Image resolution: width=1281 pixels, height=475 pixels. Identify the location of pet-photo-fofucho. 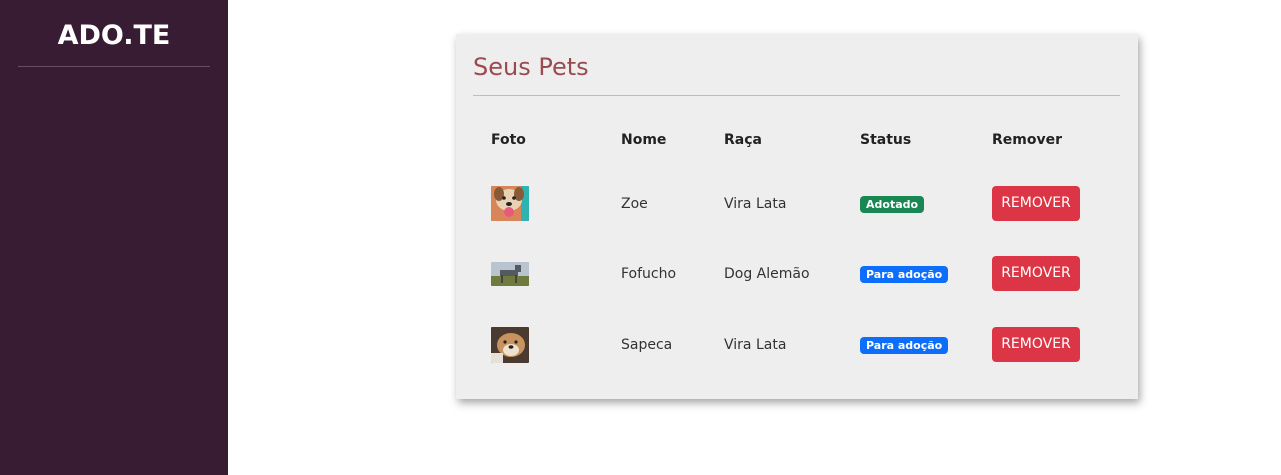
(510, 274).